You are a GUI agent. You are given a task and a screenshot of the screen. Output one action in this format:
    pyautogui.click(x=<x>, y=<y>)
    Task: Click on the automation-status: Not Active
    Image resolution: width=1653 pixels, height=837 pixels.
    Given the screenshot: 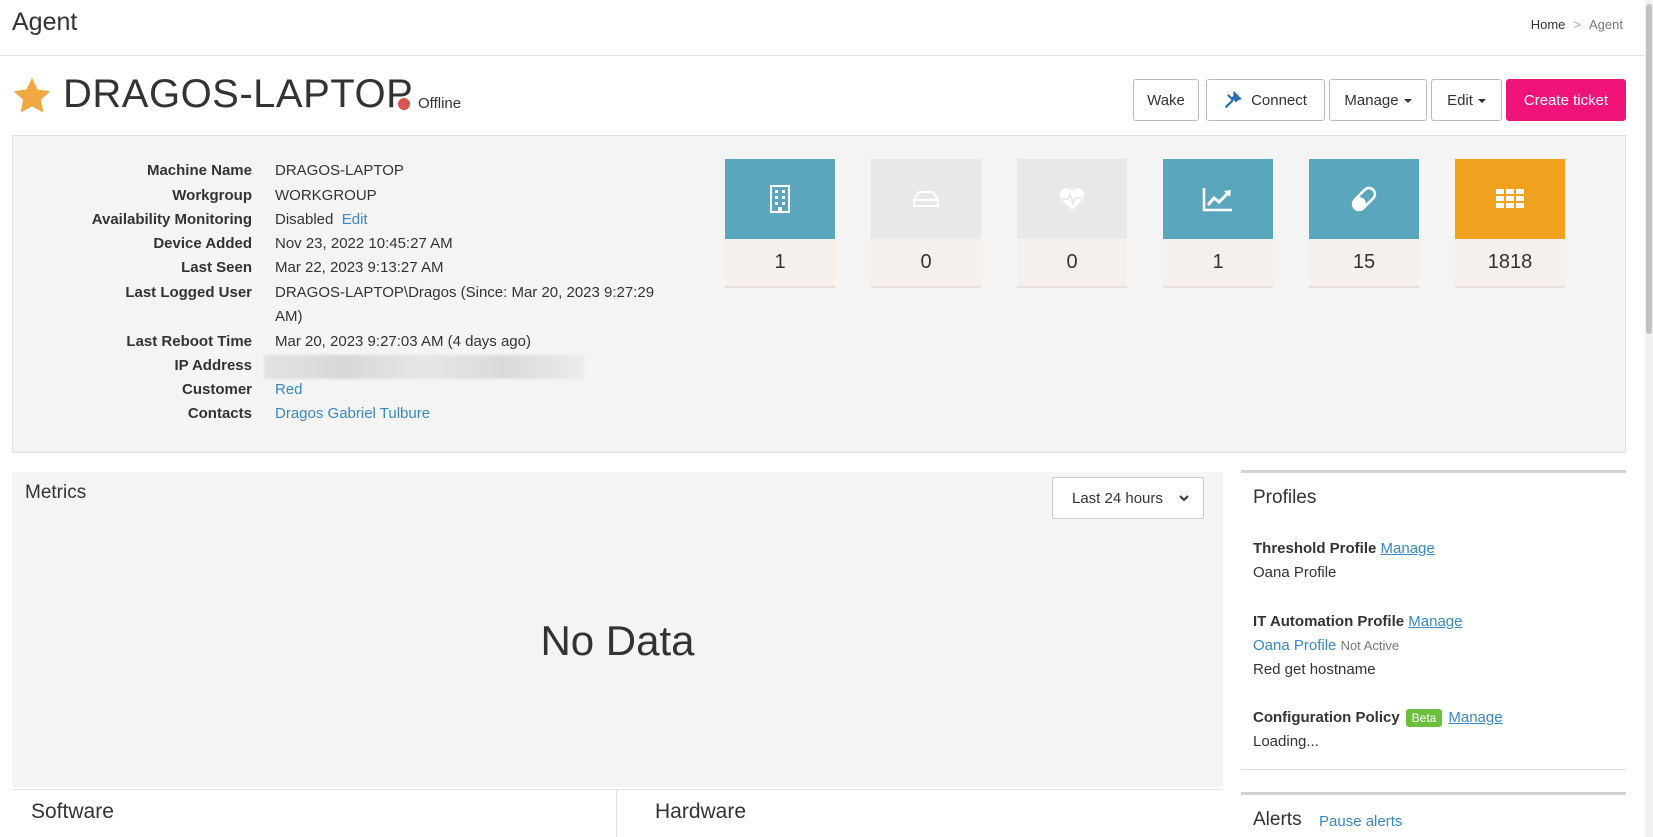 What is the action you would take?
    pyautogui.click(x=1370, y=645)
    